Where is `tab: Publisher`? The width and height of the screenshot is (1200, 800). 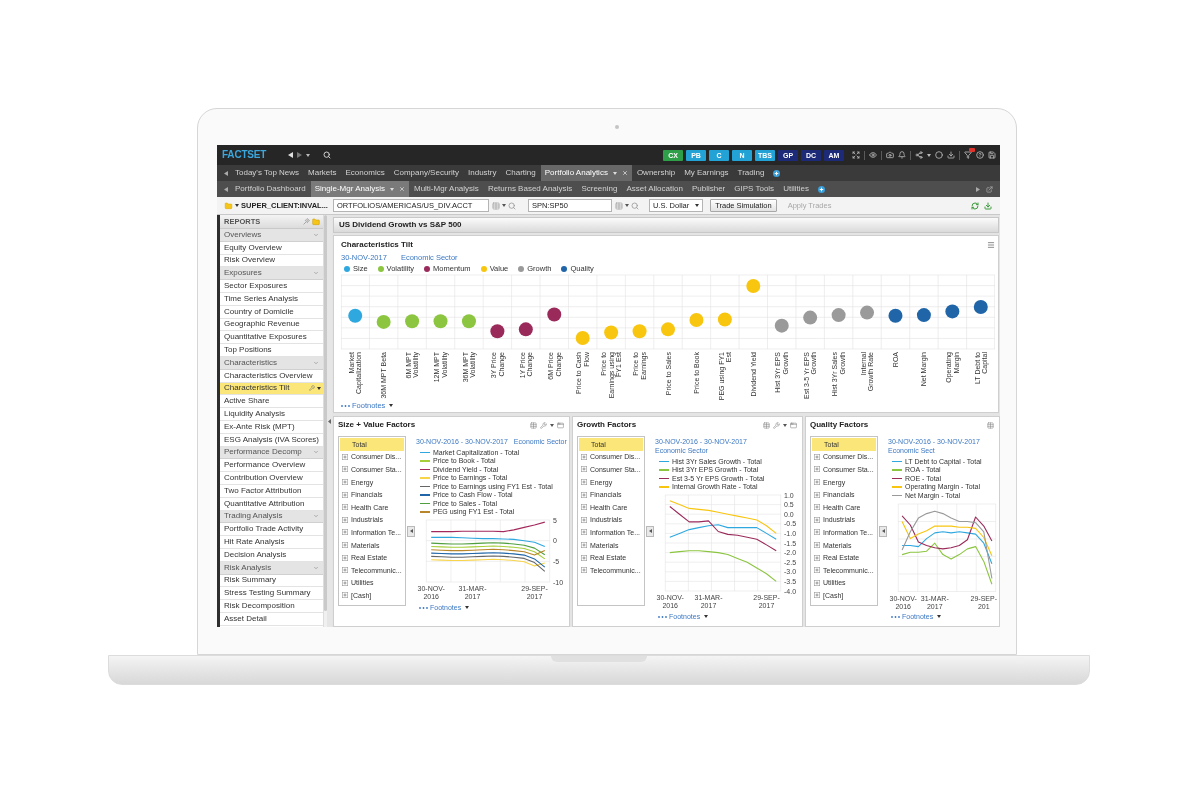
tab: Publisher is located at coordinates (708, 189).